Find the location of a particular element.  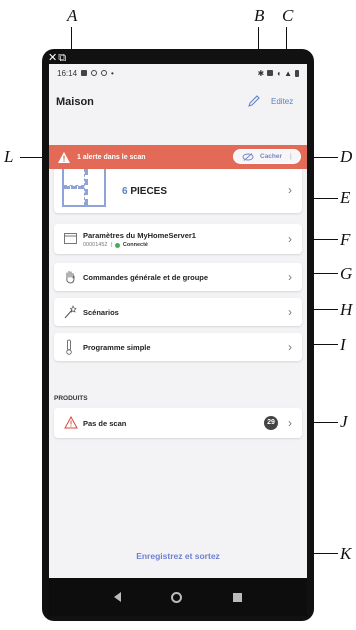

alert-text: 1 alerte dans le scan is located at coordinates (111, 157).